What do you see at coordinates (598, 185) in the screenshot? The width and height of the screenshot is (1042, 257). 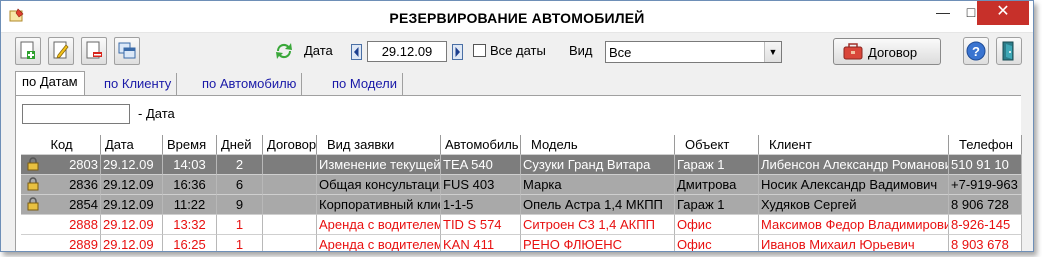 I see `model-cell: Марка` at bounding box center [598, 185].